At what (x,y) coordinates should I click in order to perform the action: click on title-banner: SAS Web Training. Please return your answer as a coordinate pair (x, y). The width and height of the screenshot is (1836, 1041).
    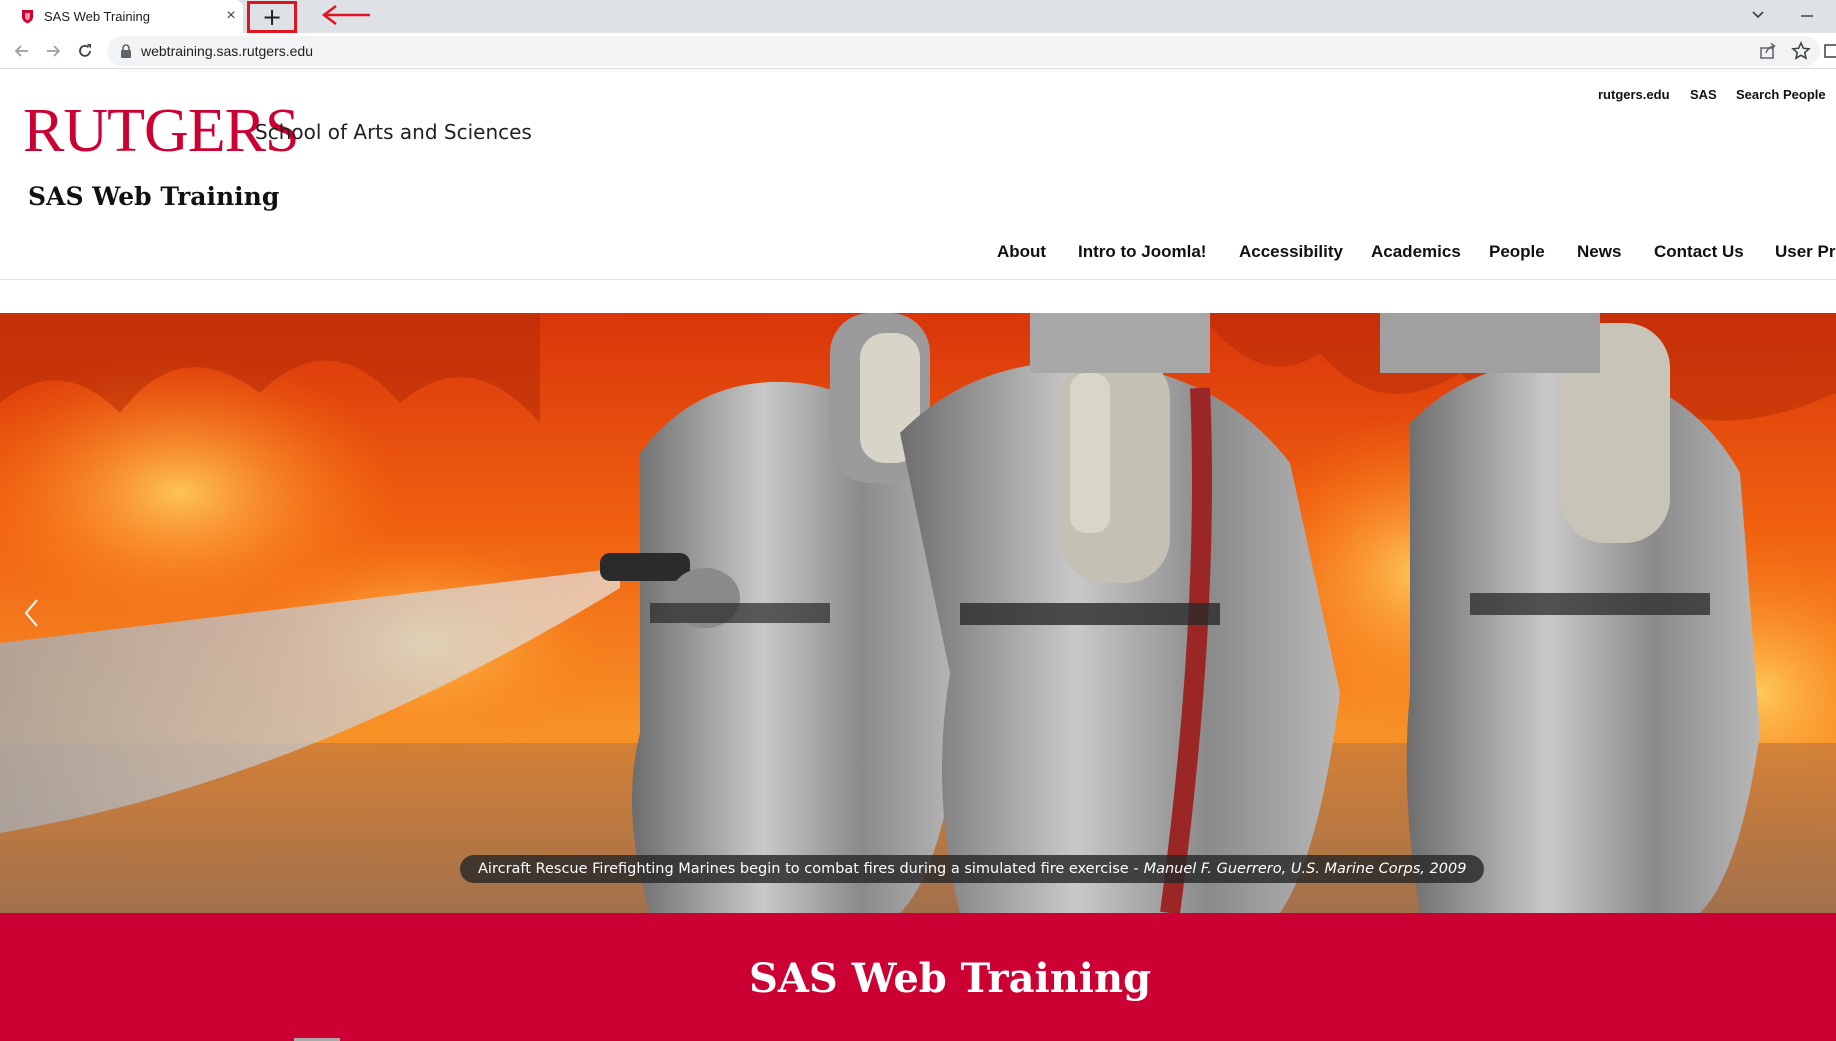
    Looking at the image, I should click on (918, 977).